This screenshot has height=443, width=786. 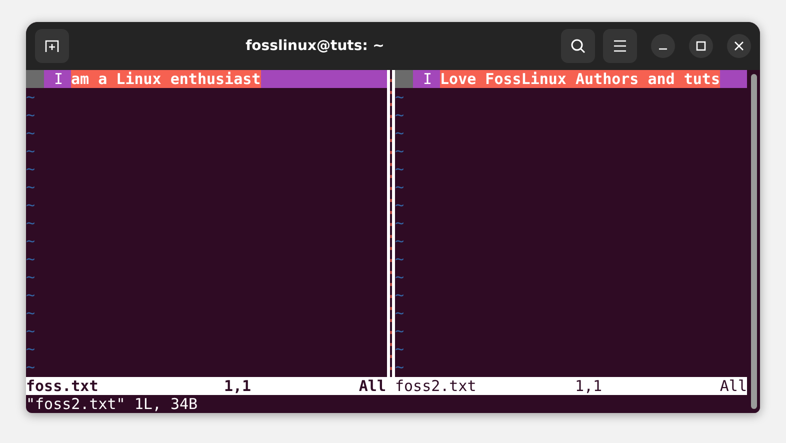 I want to click on close-button, so click(x=739, y=46).